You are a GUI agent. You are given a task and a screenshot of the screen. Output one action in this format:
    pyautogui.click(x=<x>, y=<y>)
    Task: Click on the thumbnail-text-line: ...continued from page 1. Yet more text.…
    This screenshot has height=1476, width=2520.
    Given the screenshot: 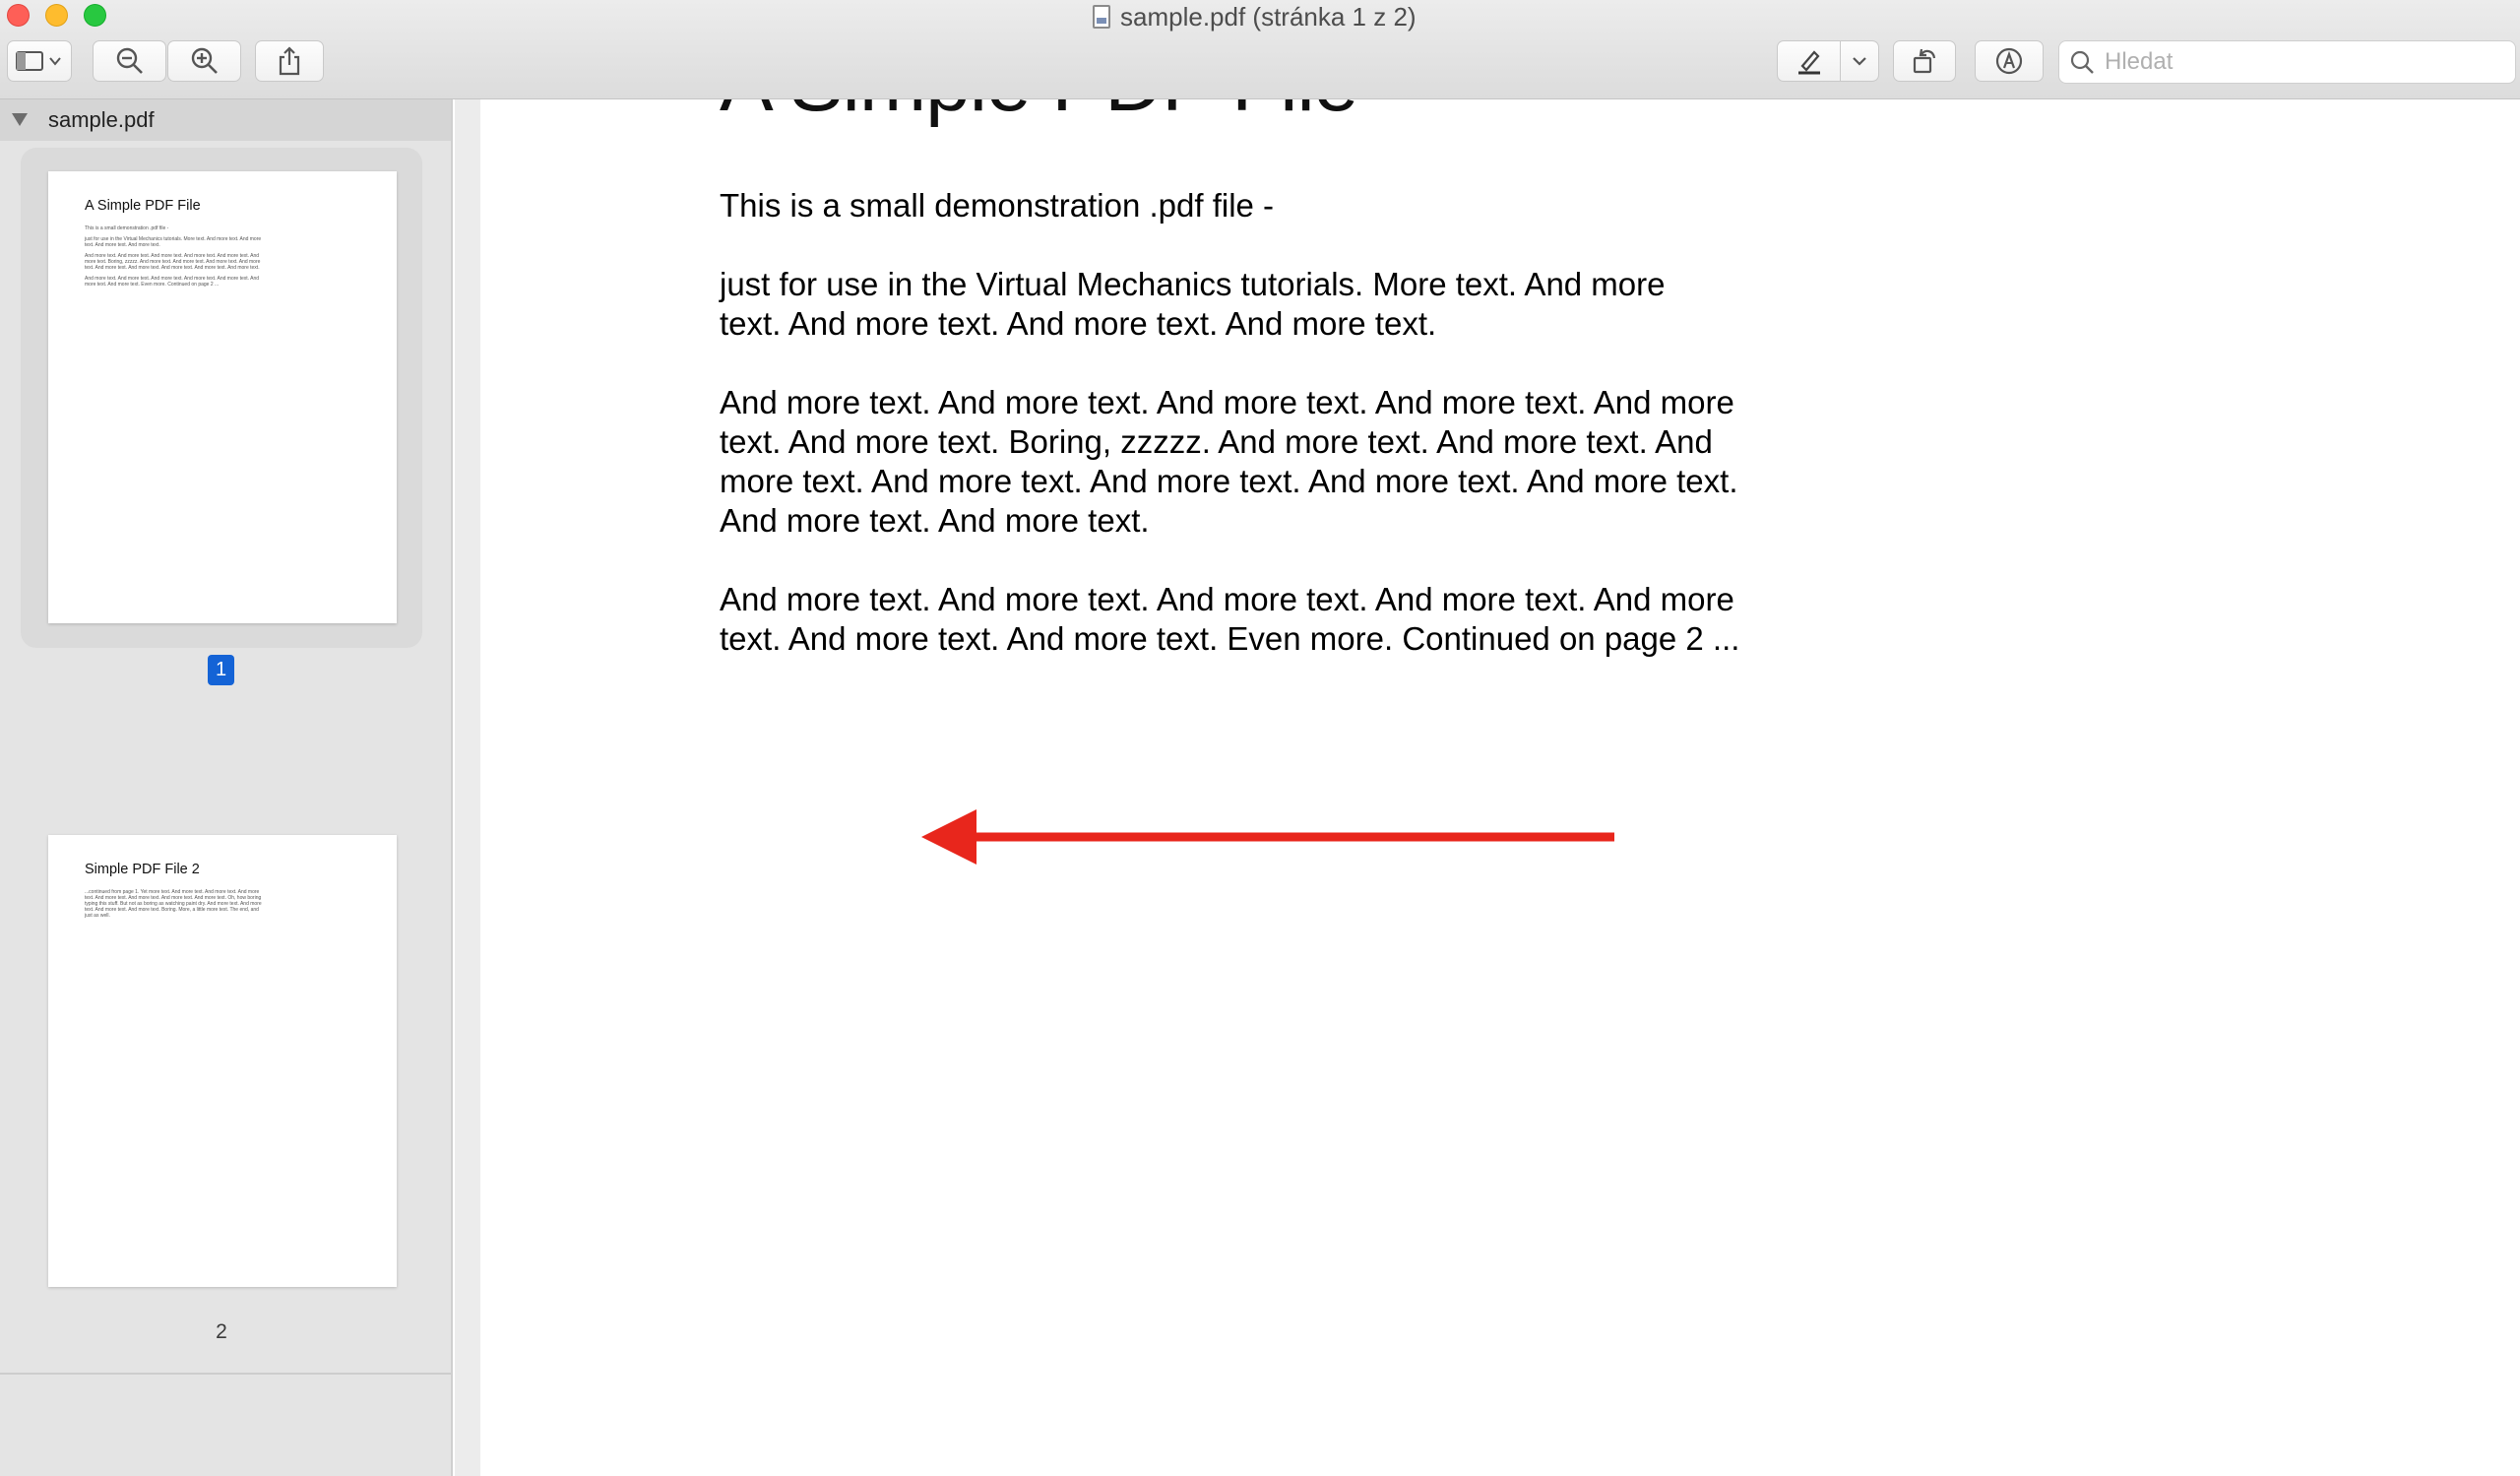 What is the action you would take?
    pyautogui.click(x=173, y=904)
    